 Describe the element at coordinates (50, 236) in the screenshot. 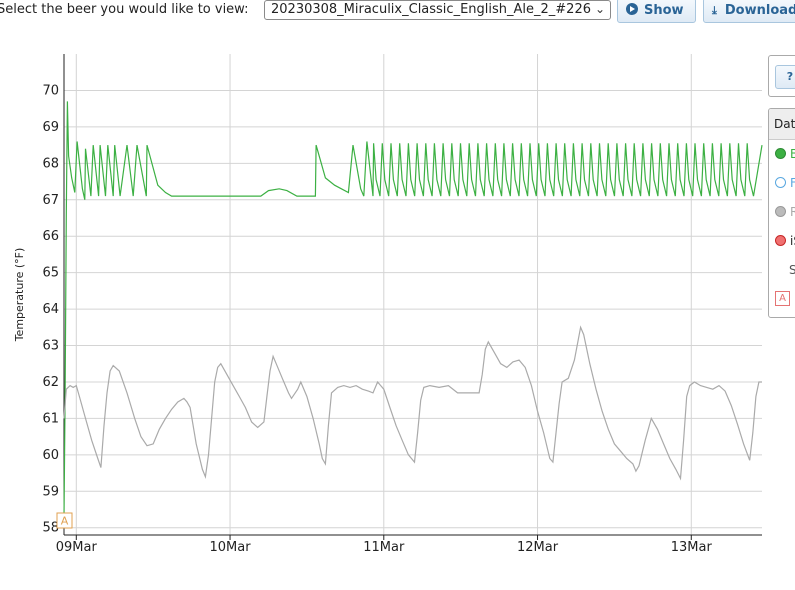

I see `y-tick-label: 66` at that location.